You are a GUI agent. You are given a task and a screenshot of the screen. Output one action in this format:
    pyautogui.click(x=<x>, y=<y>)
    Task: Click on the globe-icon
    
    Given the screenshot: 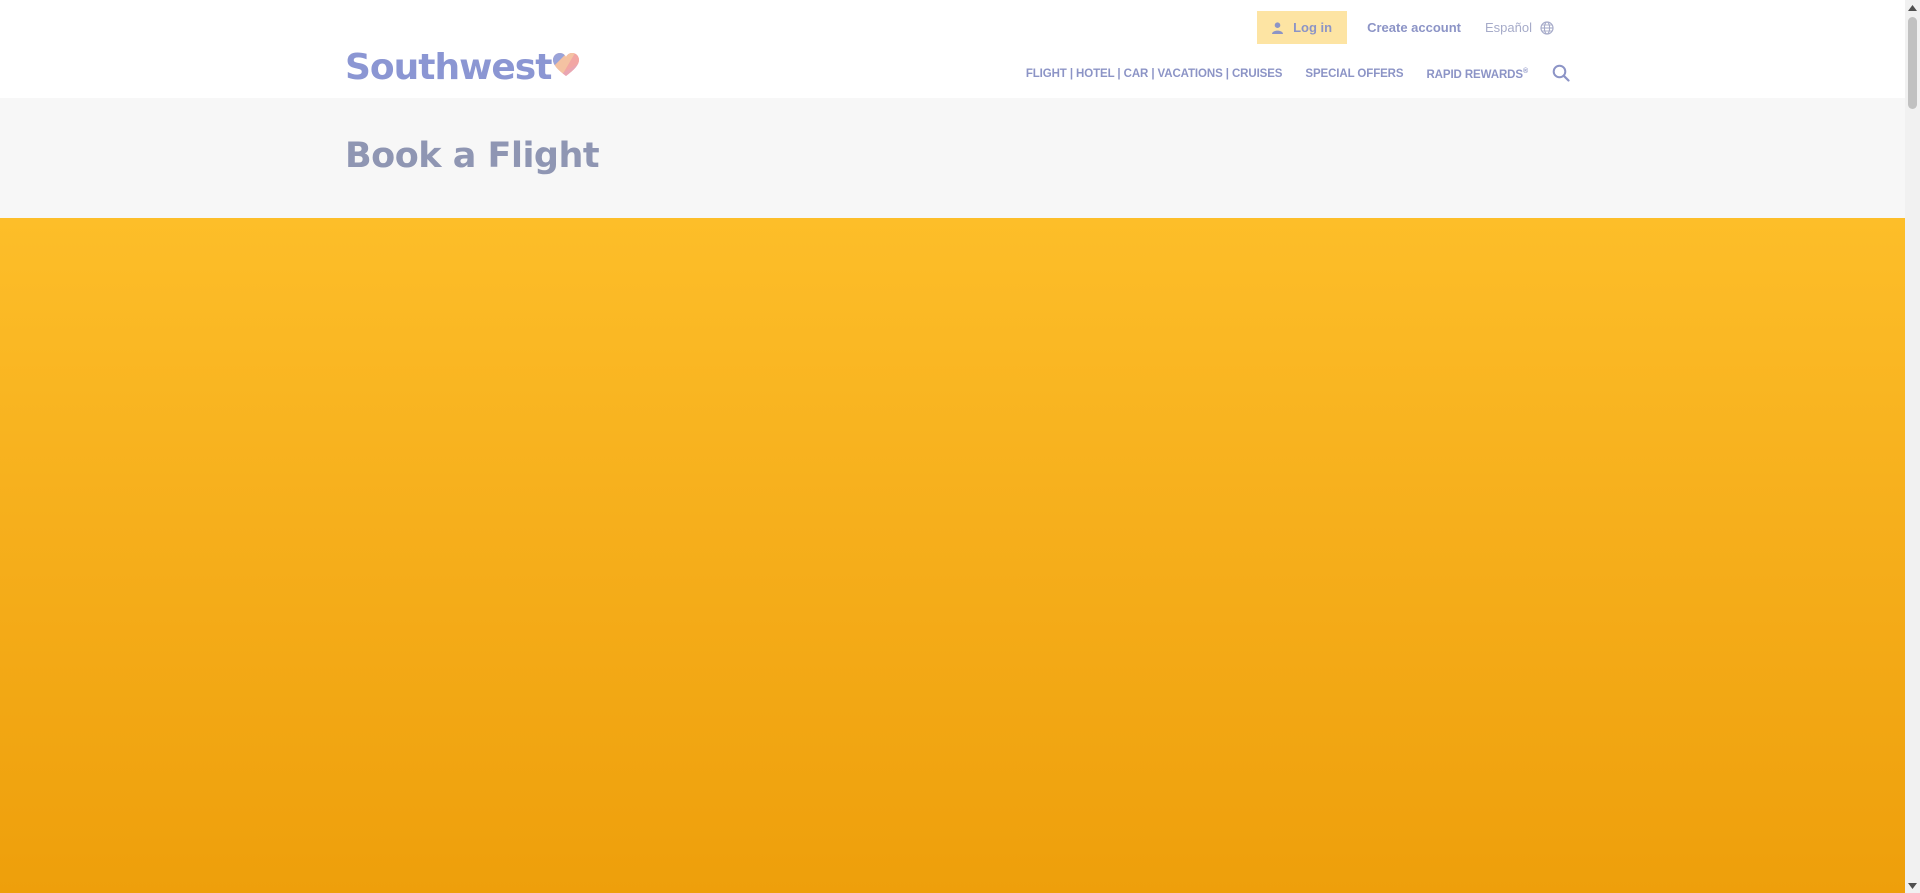 What is the action you would take?
    pyautogui.click(x=1547, y=27)
    